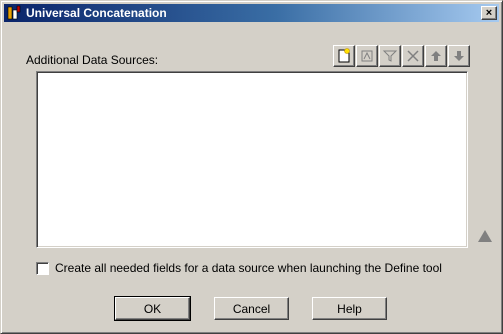 Image resolution: width=503 pixels, height=334 pixels. I want to click on close-button: ×, so click(489, 13).